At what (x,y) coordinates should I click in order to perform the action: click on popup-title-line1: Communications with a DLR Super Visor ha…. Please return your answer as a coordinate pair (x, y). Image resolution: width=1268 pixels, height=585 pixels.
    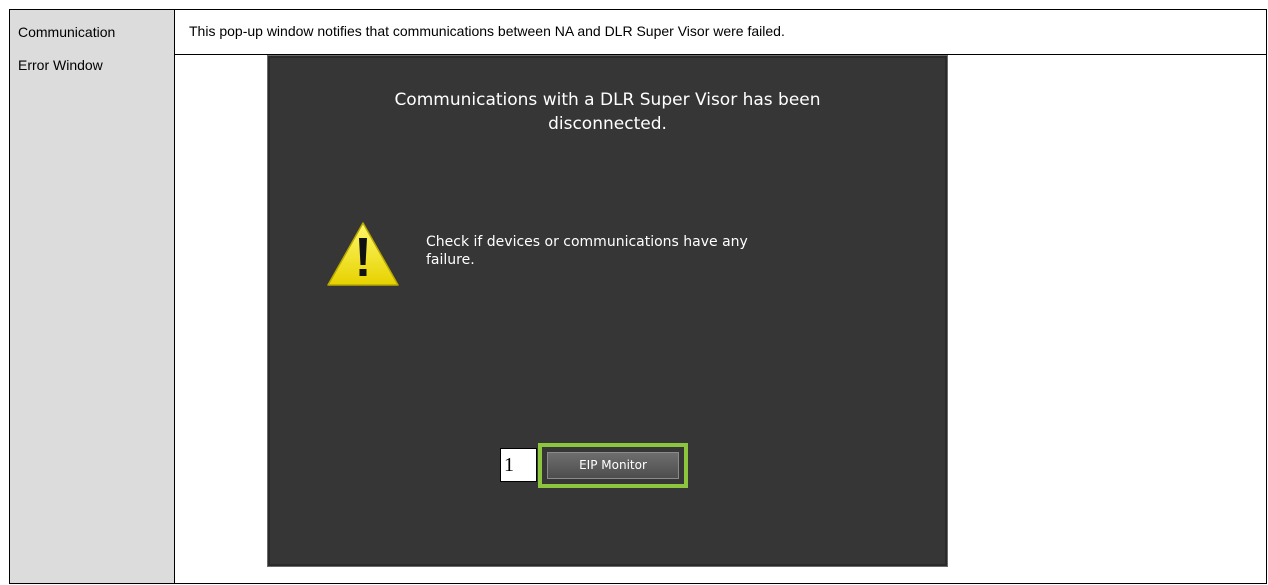
    Looking at the image, I should click on (607, 100).